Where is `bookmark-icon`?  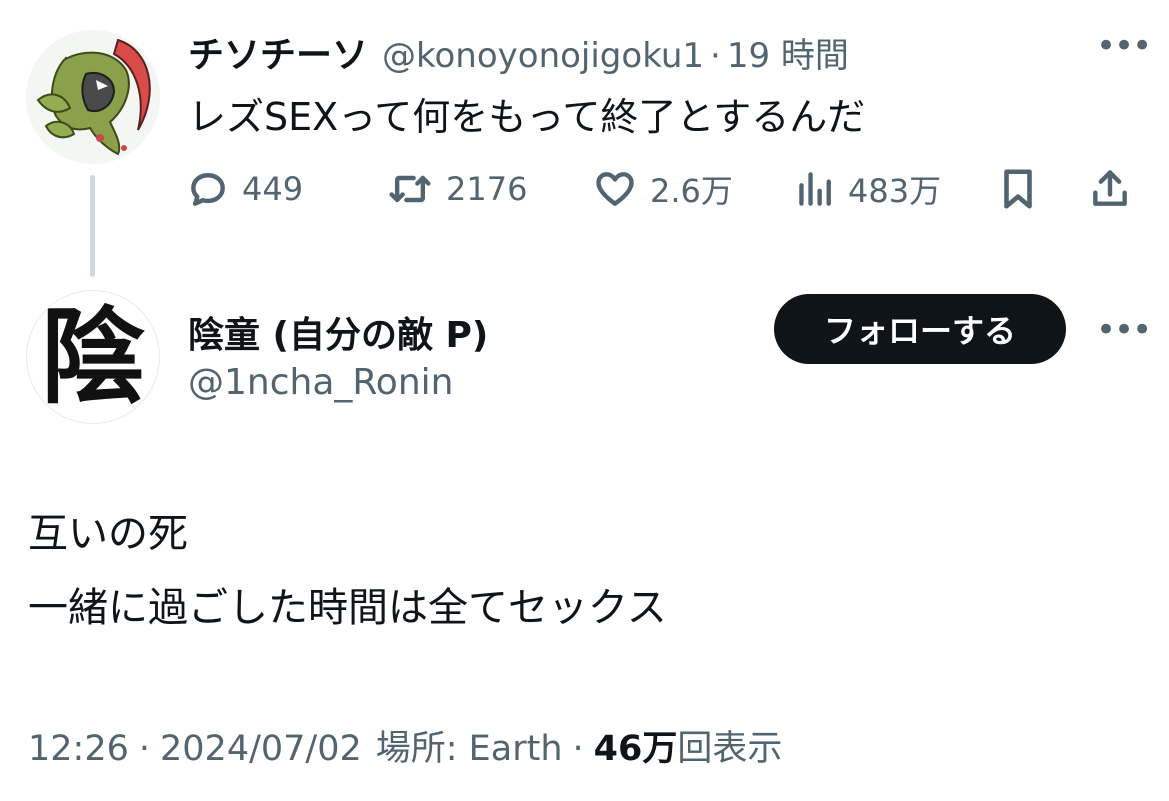 bookmark-icon is located at coordinates (1018, 189).